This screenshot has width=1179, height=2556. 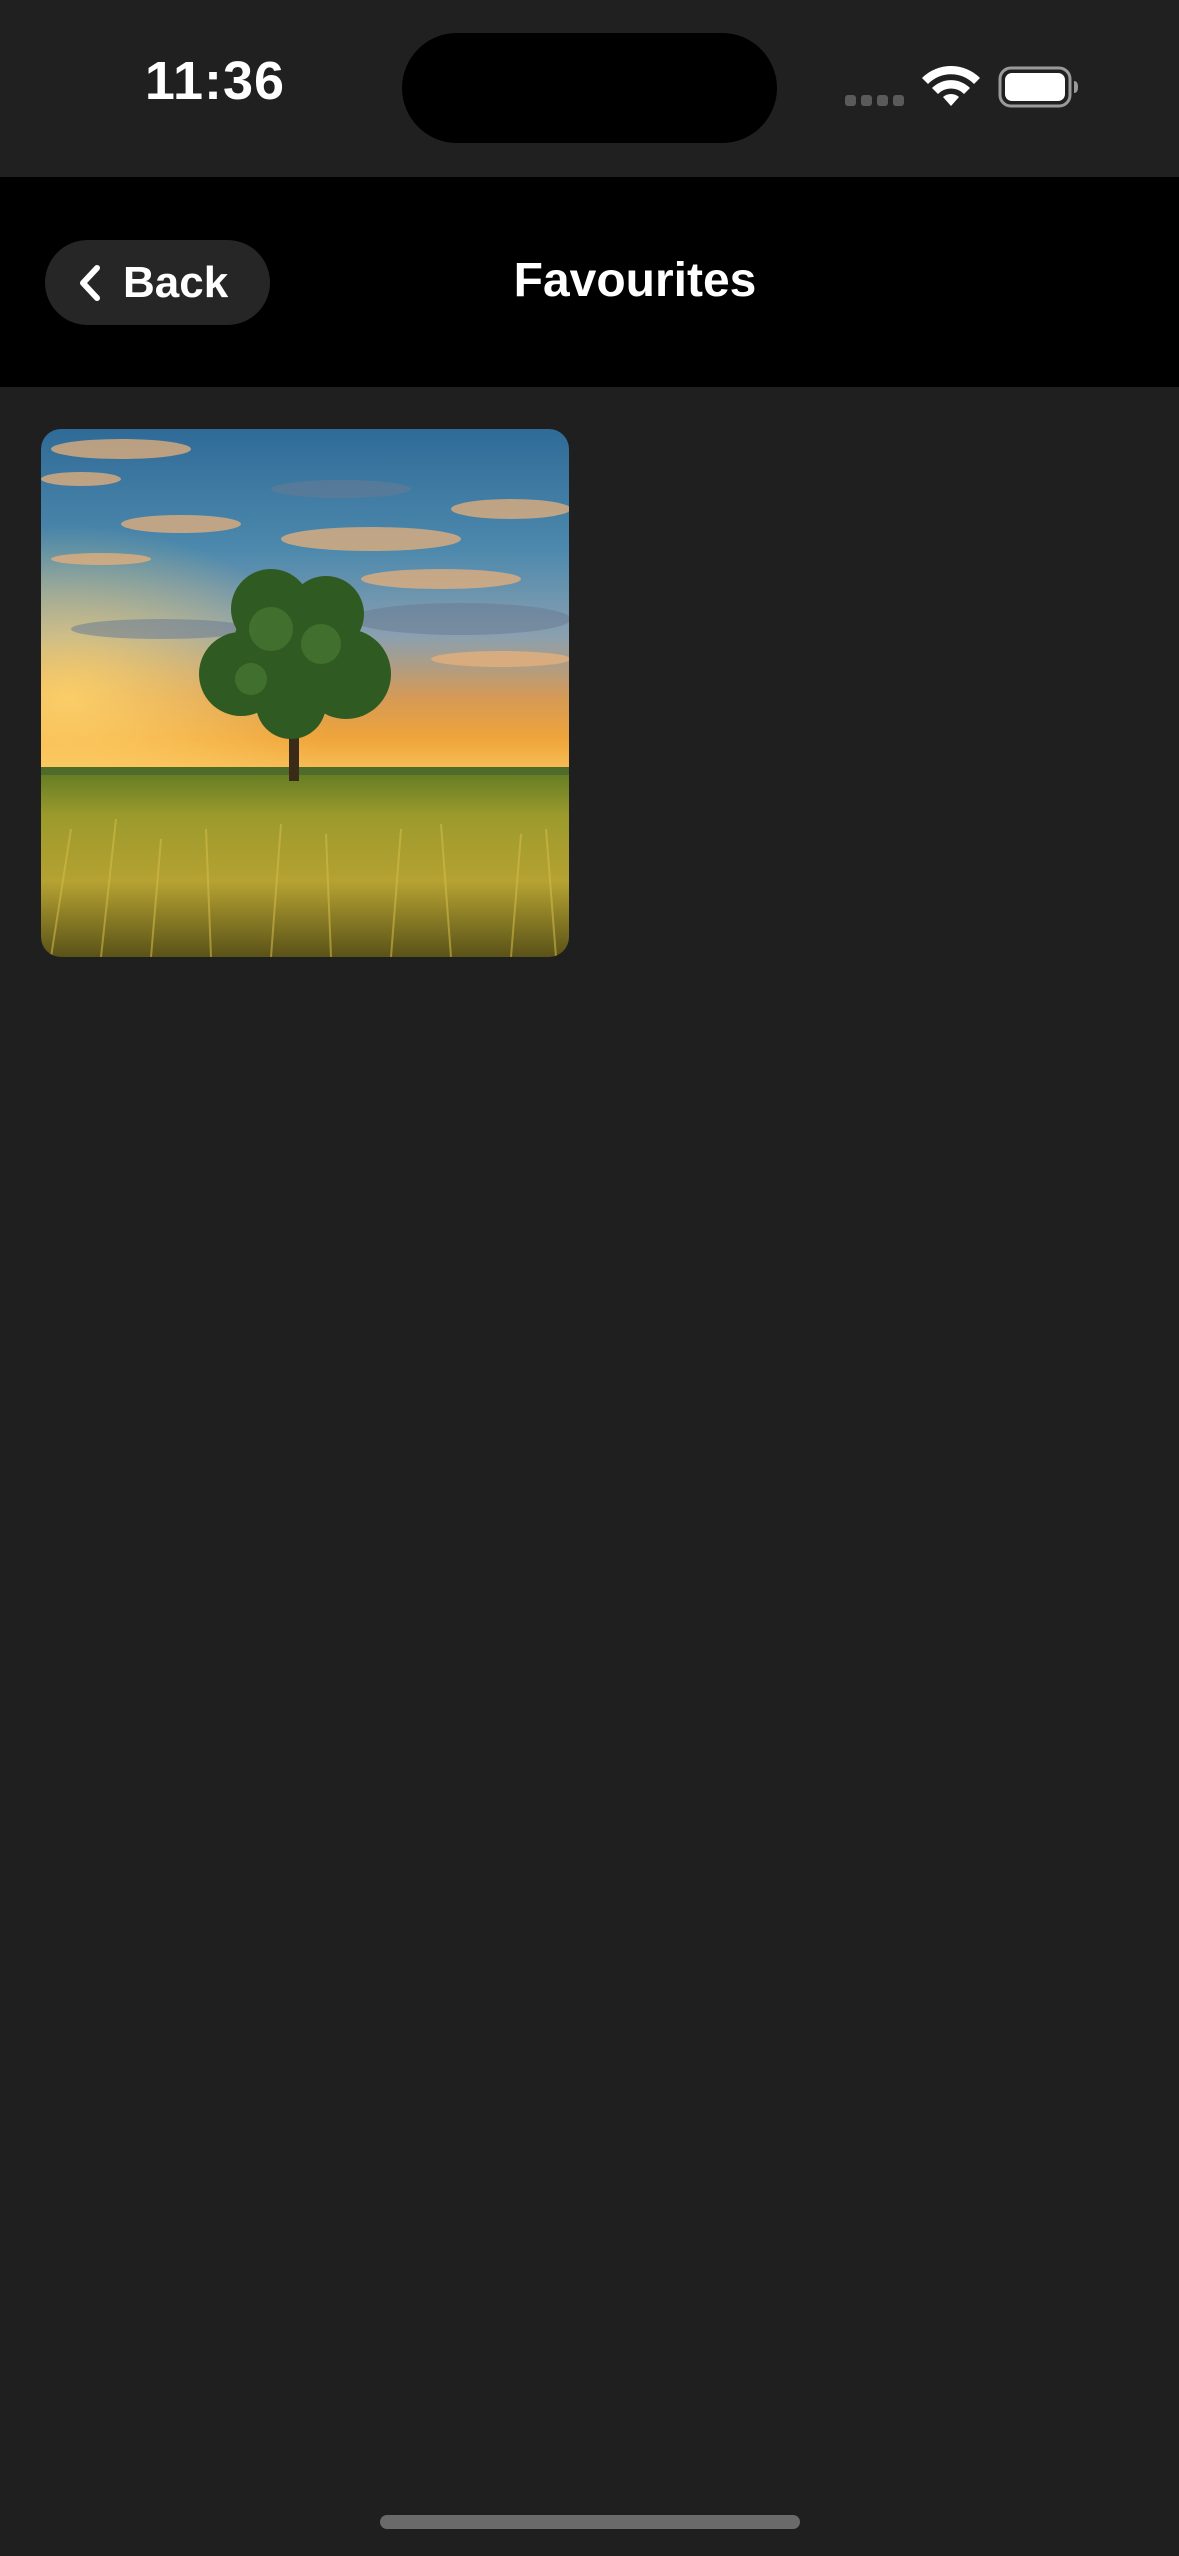 I want to click on page-title: Favourites, so click(x=635, y=280).